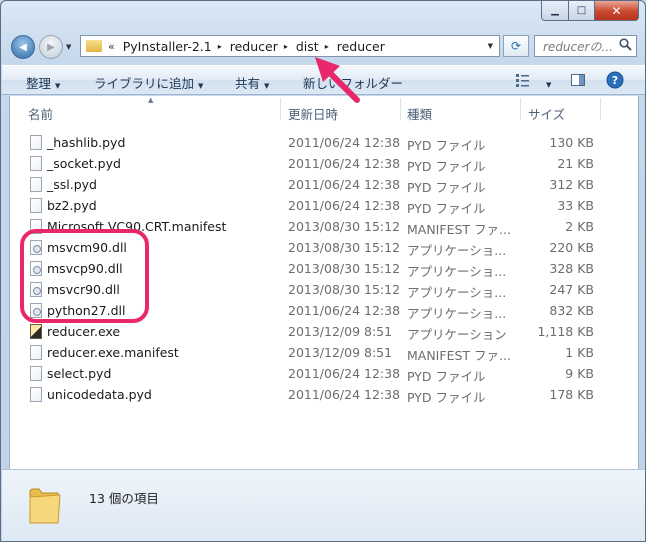 The height and width of the screenshot is (542, 646). What do you see at coordinates (565, 331) in the screenshot?
I see `file-size: 1,118 KB` at bounding box center [565, 331].